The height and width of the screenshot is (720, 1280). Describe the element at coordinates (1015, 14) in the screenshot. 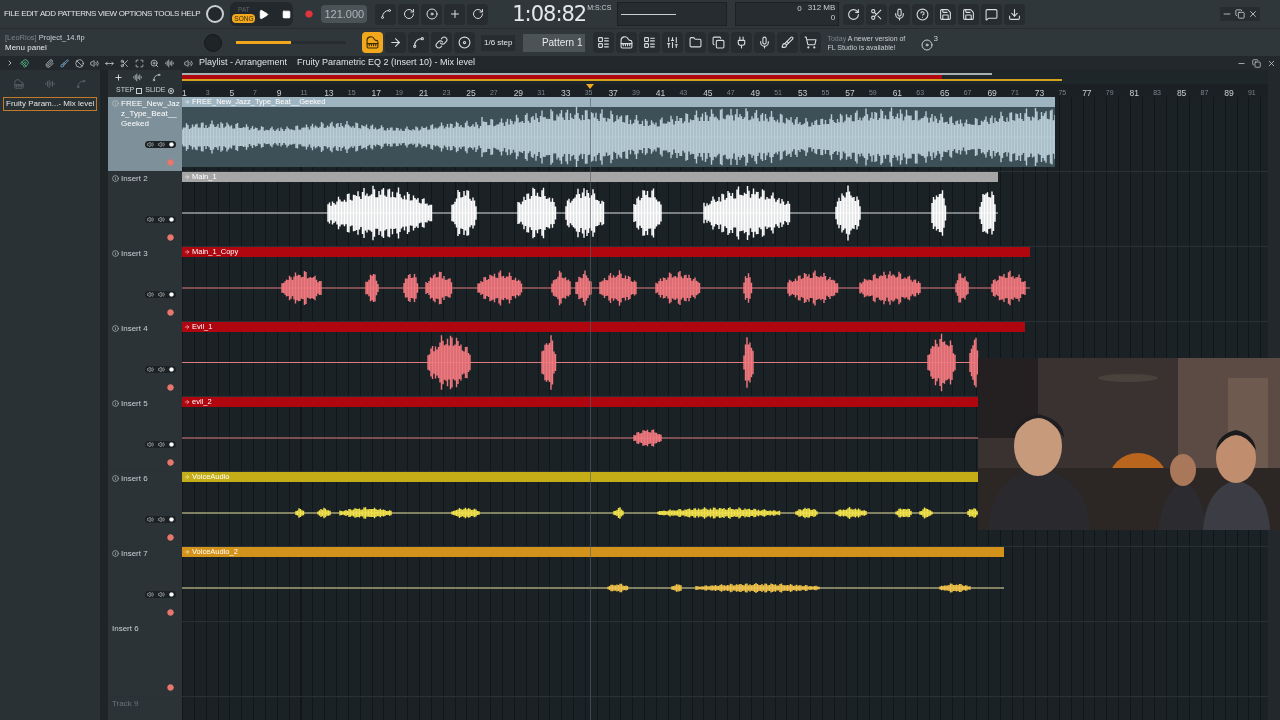

I see `download-icon` at that location.